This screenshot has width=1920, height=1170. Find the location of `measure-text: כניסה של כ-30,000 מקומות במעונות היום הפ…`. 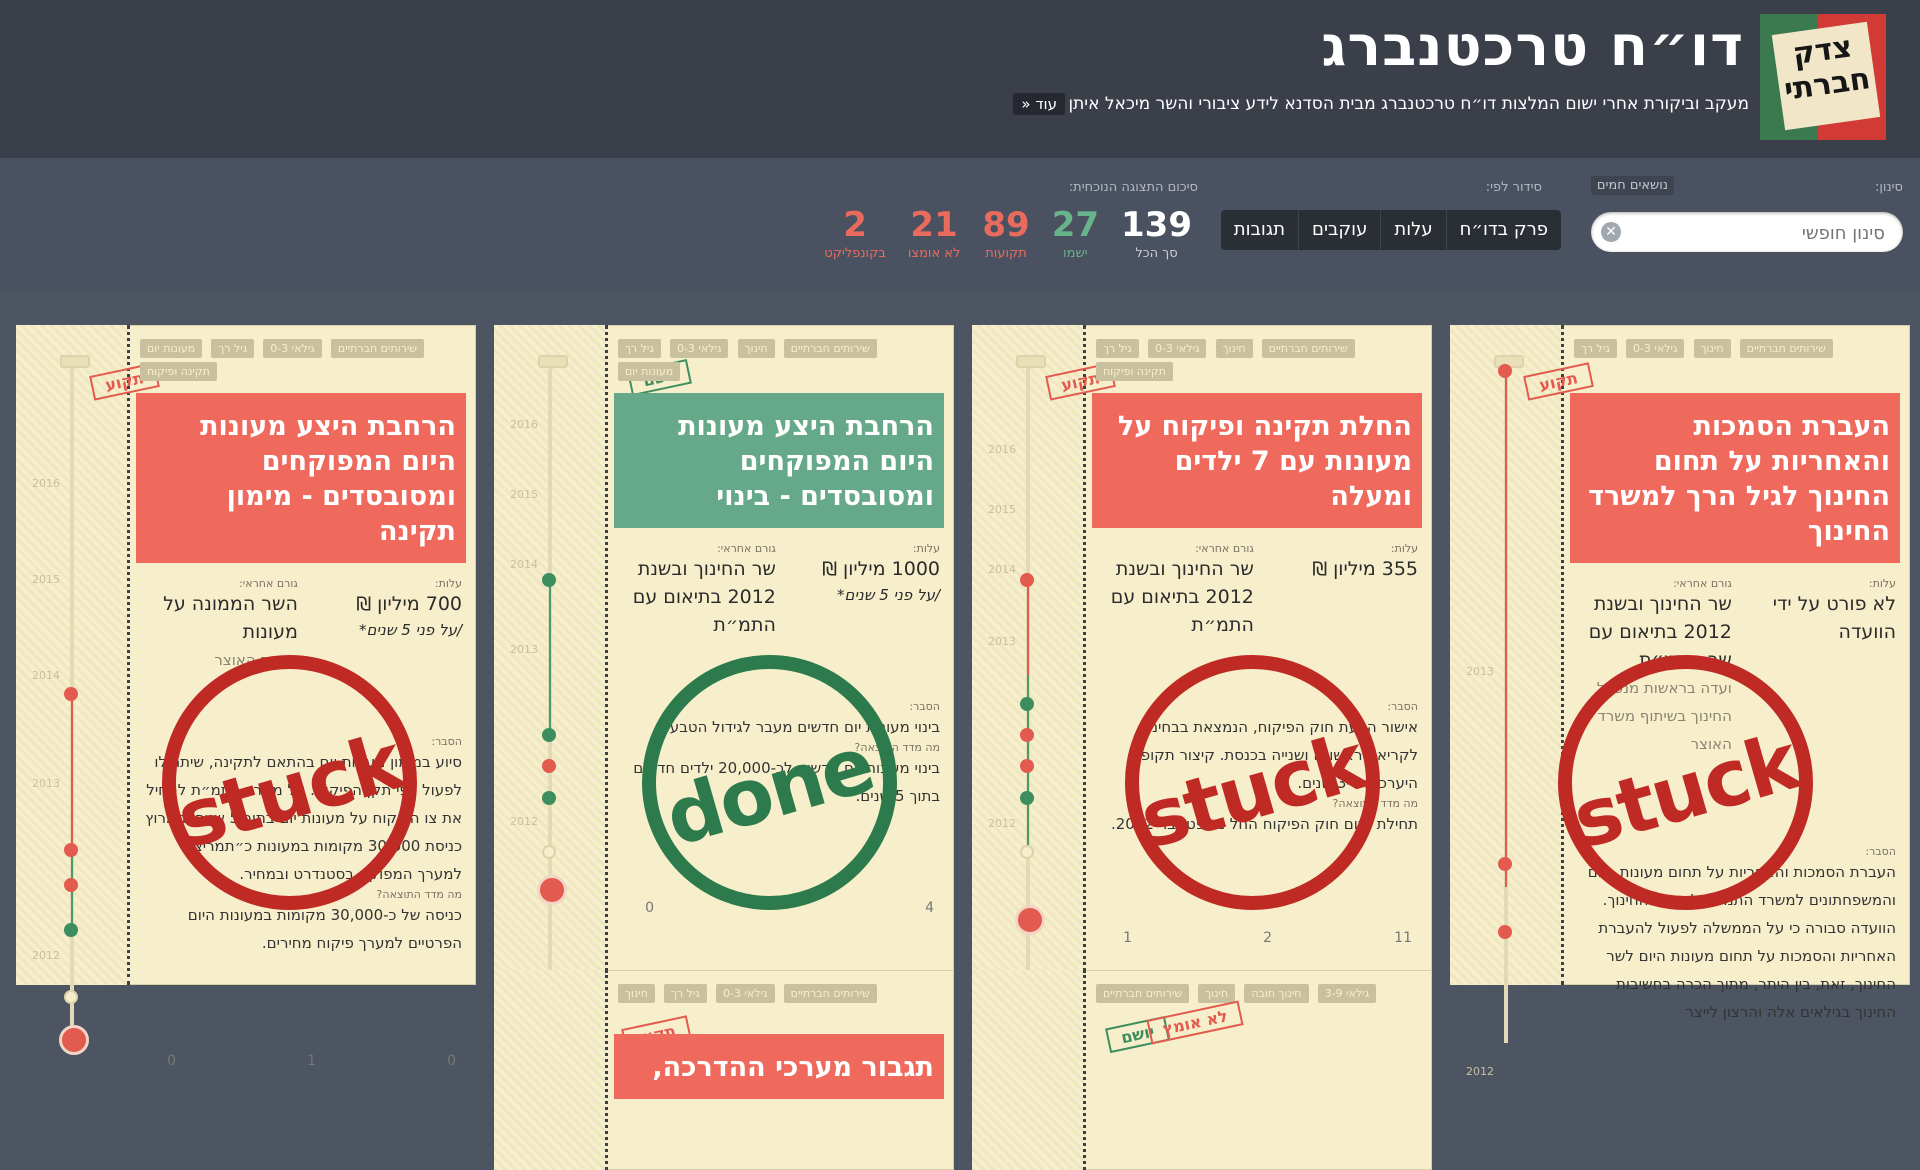

measure-text: כניסה של כ-30,000 מקומות במעונות היום הפ… is located at coordinates (324, 929).